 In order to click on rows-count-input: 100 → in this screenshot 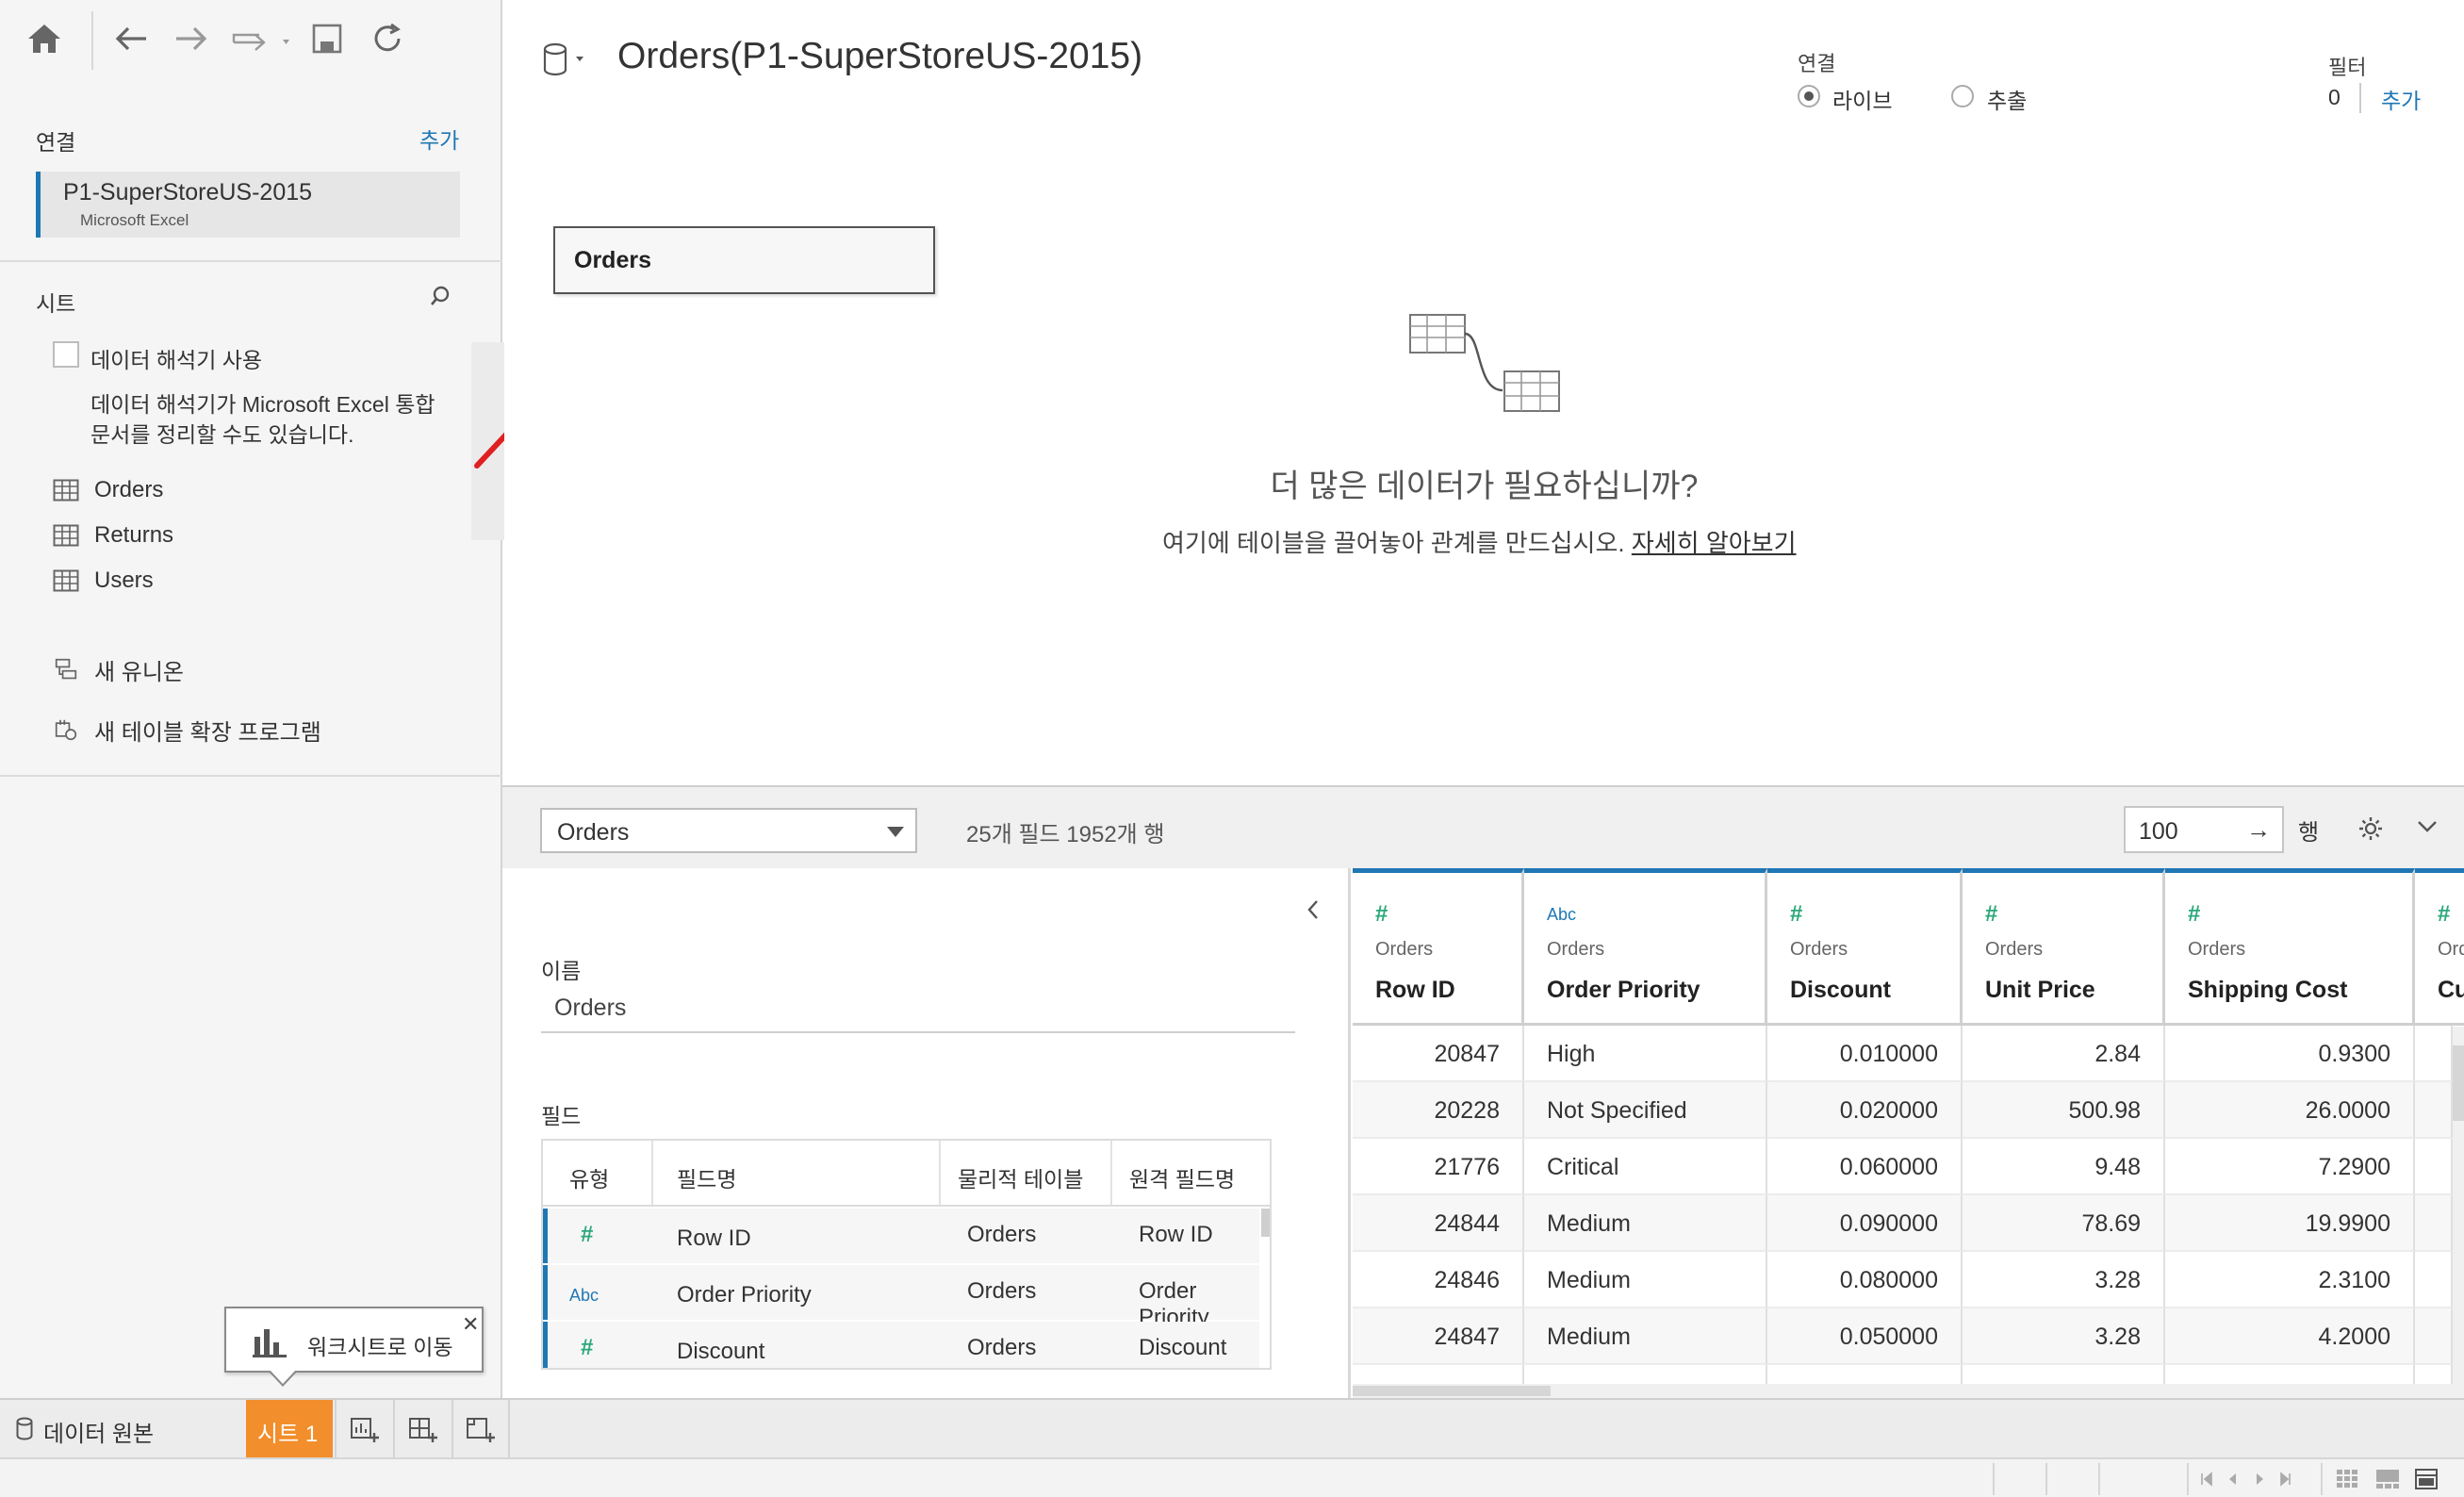, I will do `click(2204, 830)`.